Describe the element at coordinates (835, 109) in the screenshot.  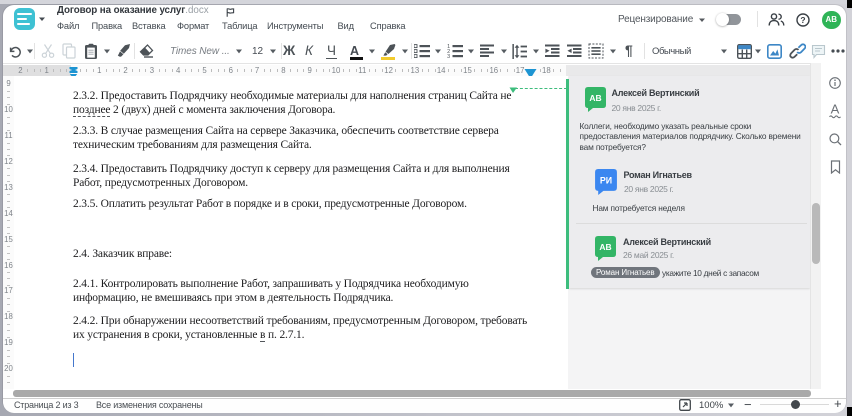
I see `svg-text: А` at that location.